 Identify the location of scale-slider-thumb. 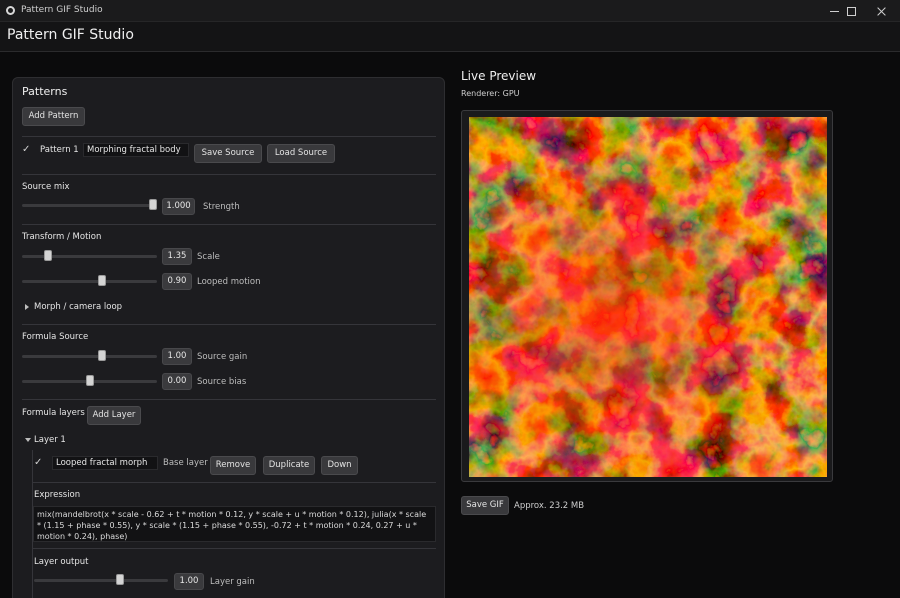
(47, 255).